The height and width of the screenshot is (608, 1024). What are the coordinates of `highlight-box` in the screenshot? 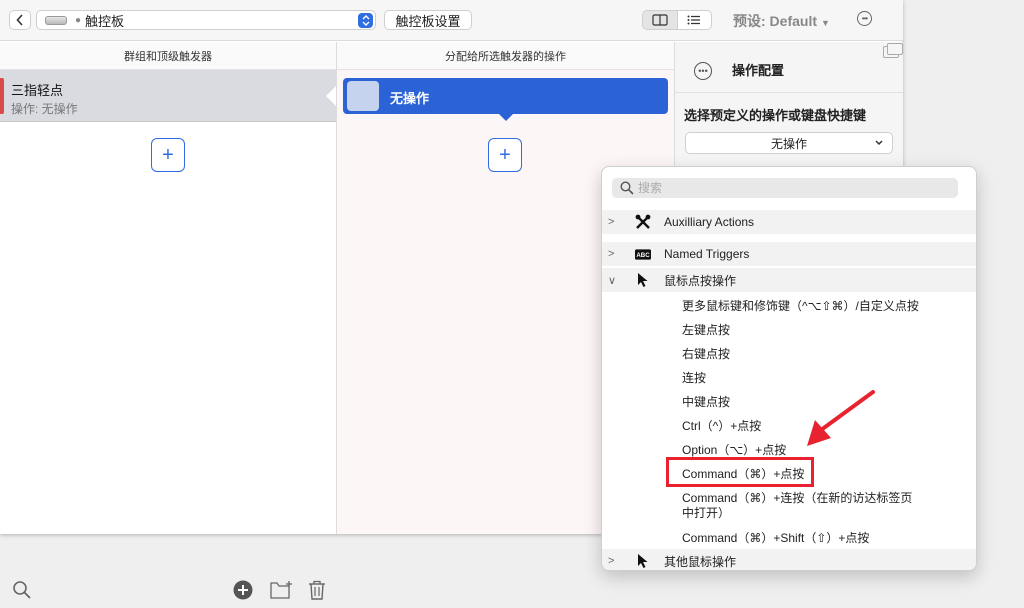 It's located at (740, 472).